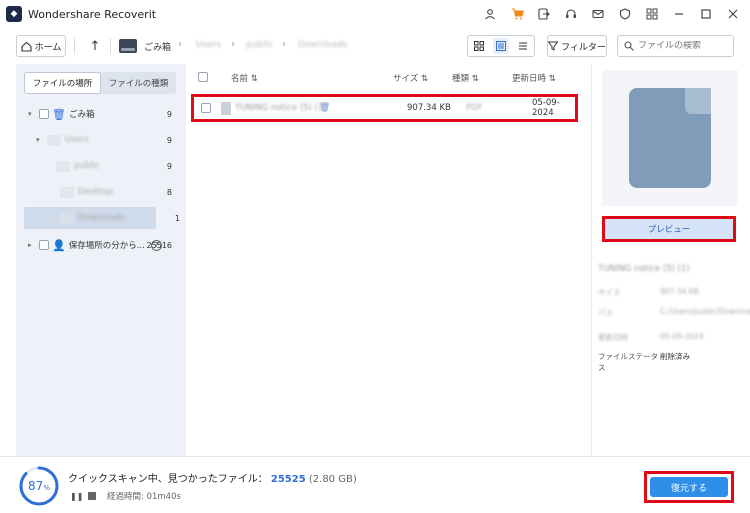  Describe the element at coordinates (583, 47) in the screenshot. I see `filter-label: フィルター` at that location.